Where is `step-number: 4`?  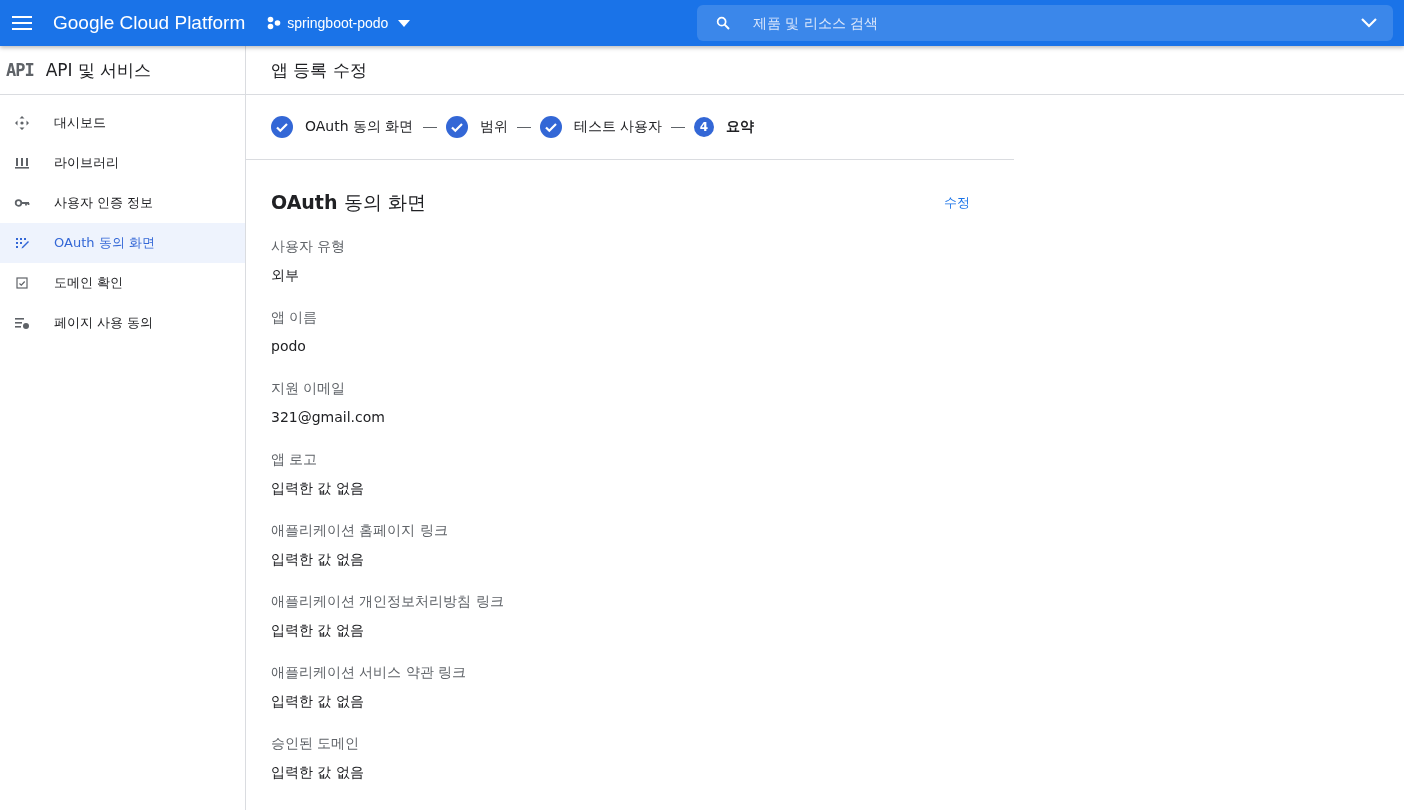 step-number: 4 is located at coordinates (703, 127).